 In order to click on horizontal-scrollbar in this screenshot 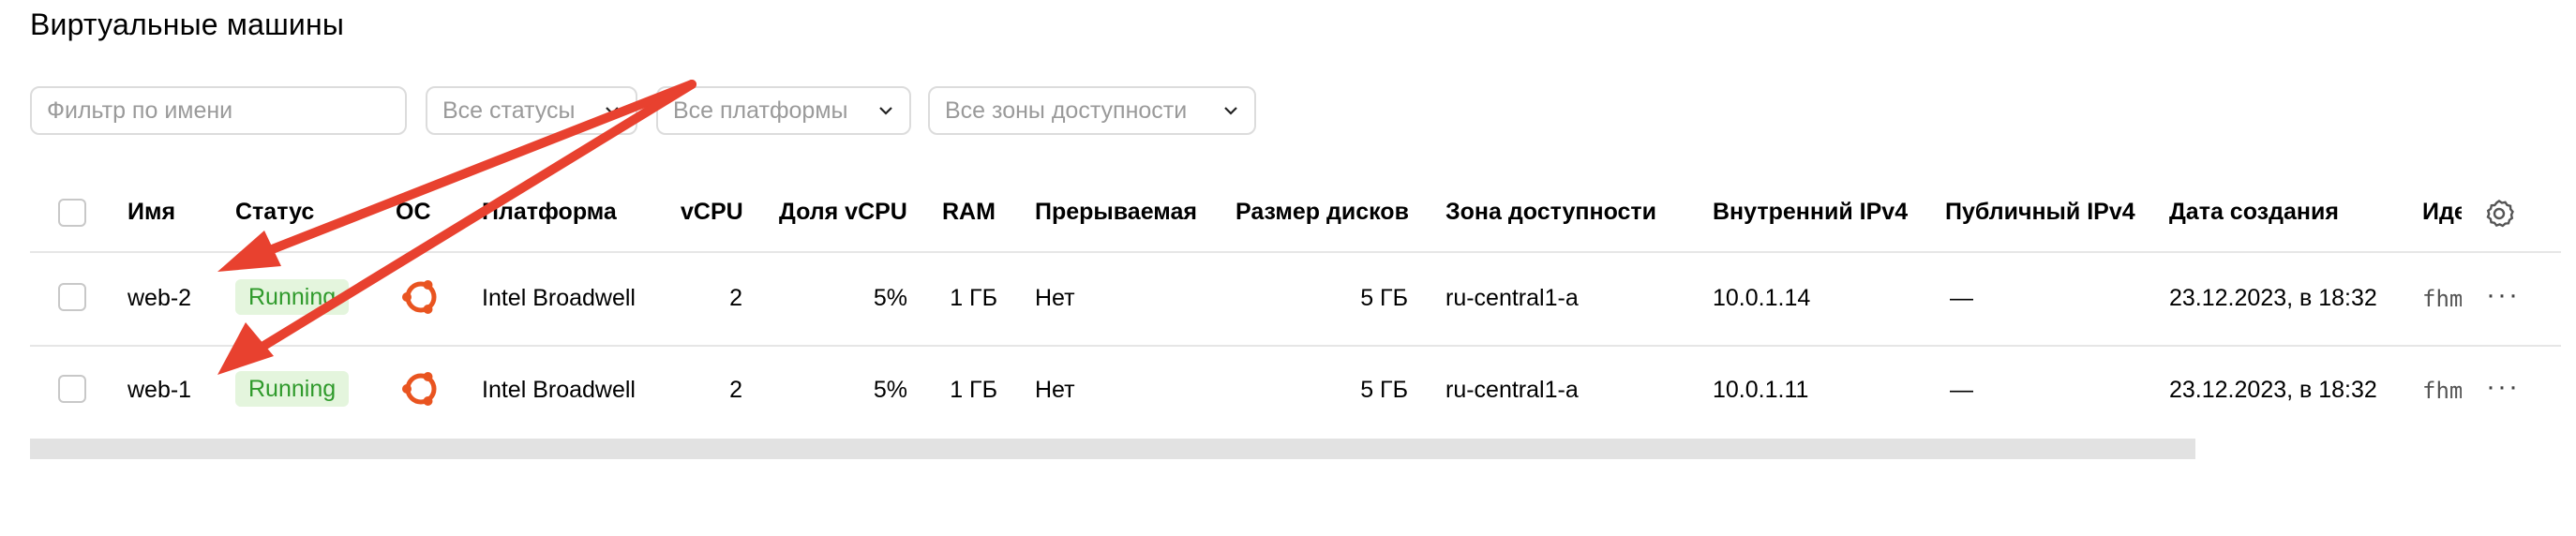, I will do `click(1113, 449)`.